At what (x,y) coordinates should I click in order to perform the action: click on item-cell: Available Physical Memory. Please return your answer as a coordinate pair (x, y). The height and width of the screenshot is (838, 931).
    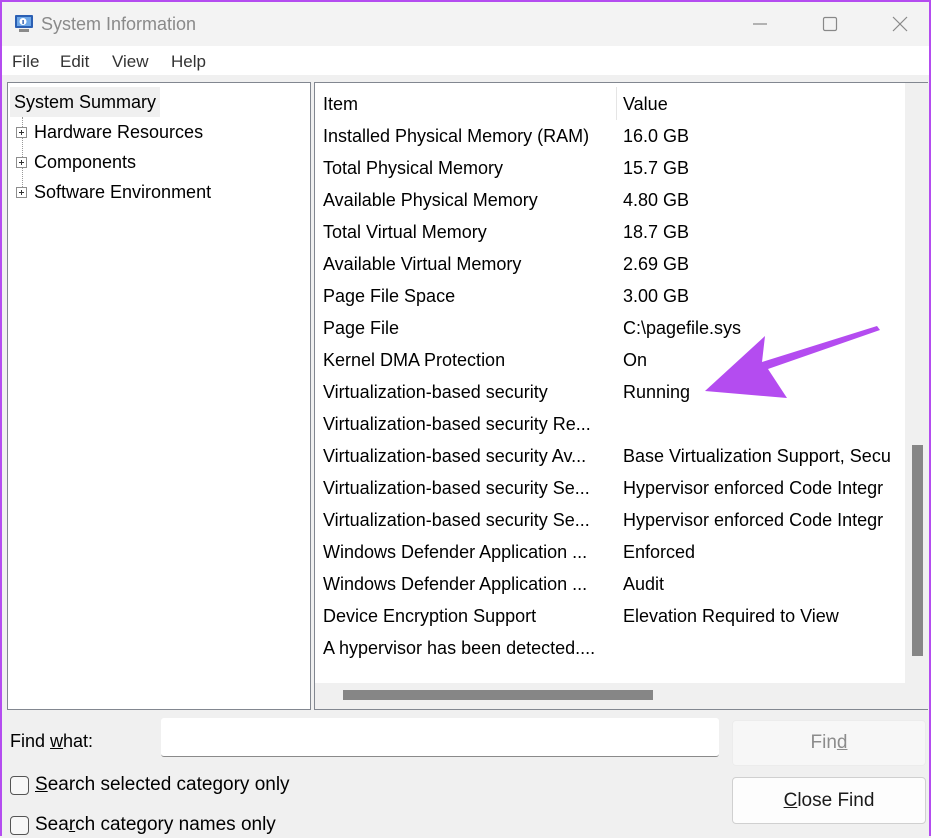
    Looking at the image, I should click on (430, 200).